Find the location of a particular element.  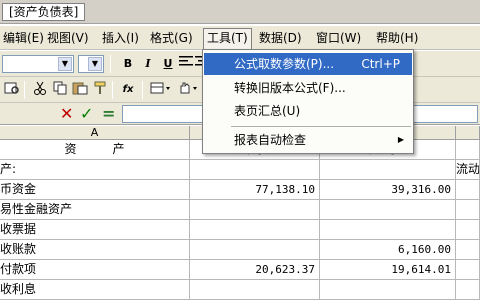

pan-hand-icon is located at coordinates (189, 90).